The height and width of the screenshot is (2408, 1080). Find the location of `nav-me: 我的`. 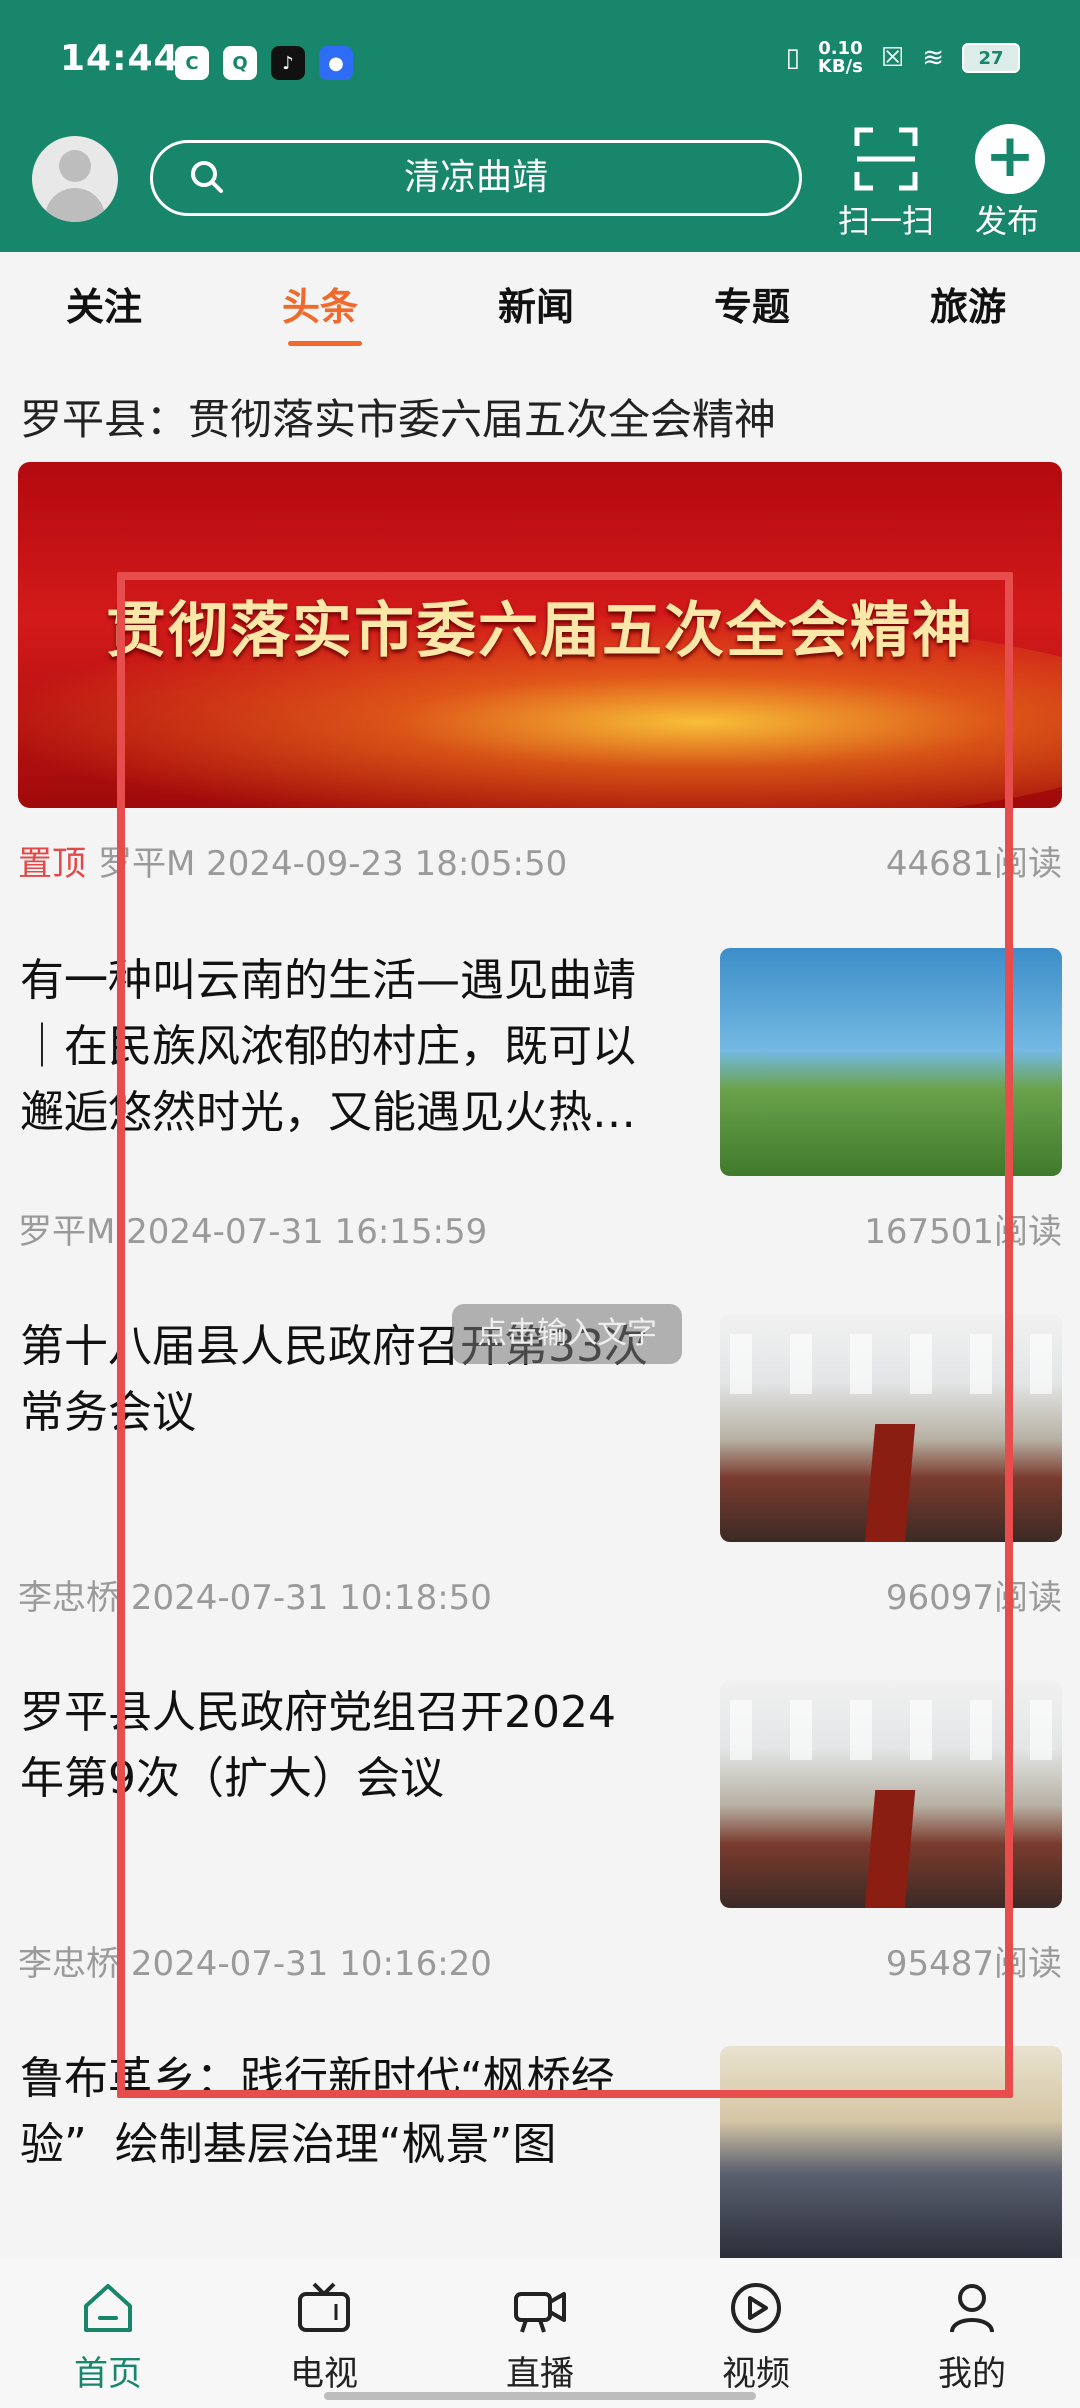

nav-me: 我的 is located at coordinates (972, 2337).